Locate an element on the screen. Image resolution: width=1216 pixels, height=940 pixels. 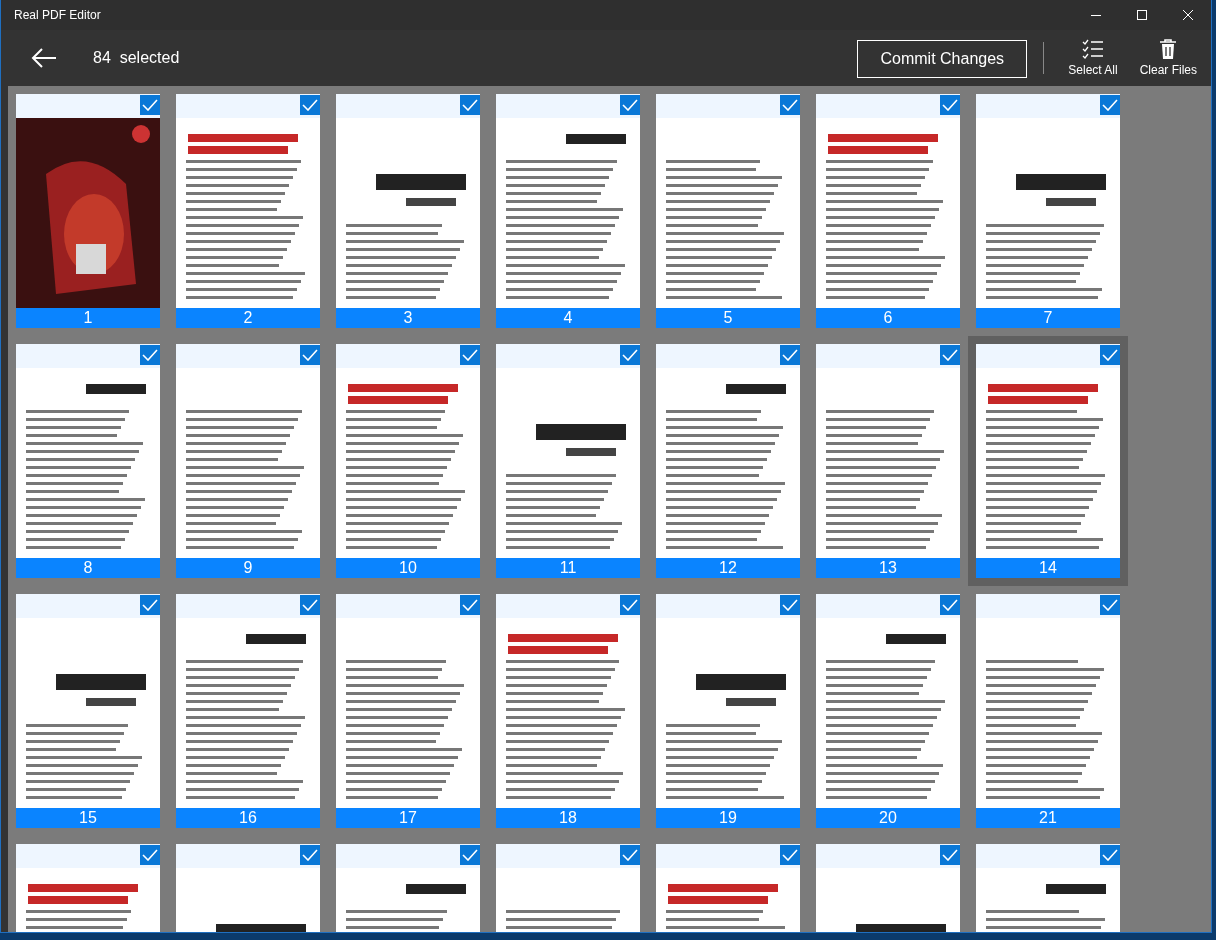
page-number: 8 is located at coordinates (88, 568).